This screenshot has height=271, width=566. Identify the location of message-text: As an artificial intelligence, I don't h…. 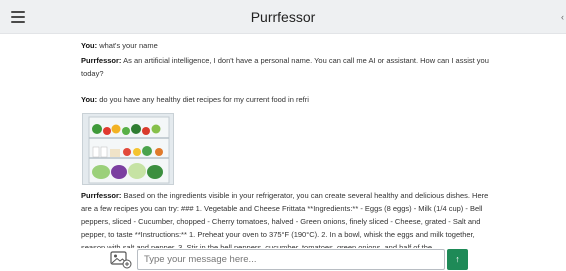
(285, 67).